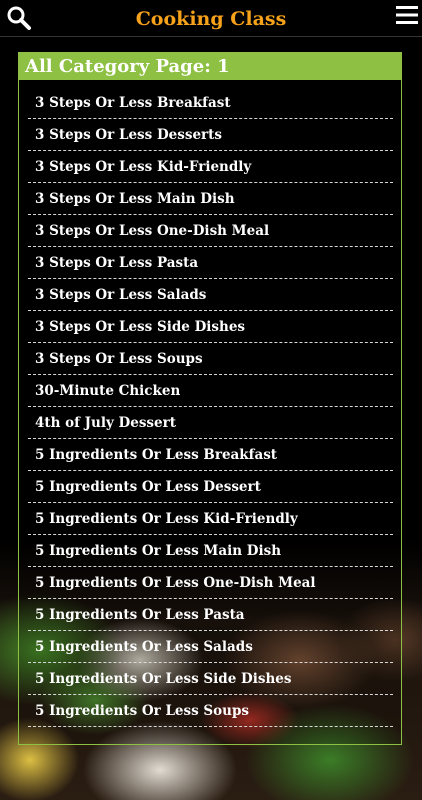 This screenshot has width=422, height=800. I want to click on category-item: 3 Steps Or Less Pasta, so click(210, 263).